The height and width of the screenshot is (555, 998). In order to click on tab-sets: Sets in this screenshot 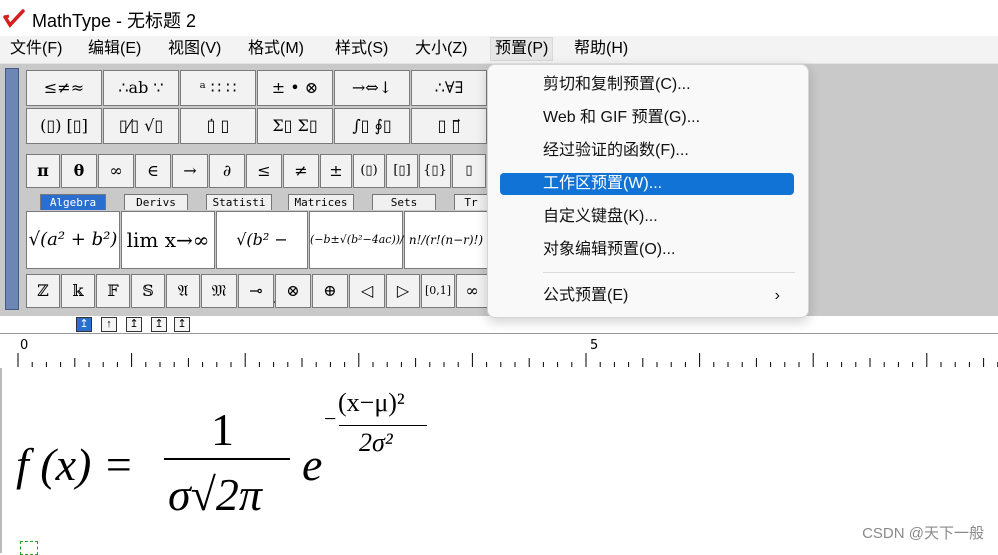, I will do `click(404, 202)`.